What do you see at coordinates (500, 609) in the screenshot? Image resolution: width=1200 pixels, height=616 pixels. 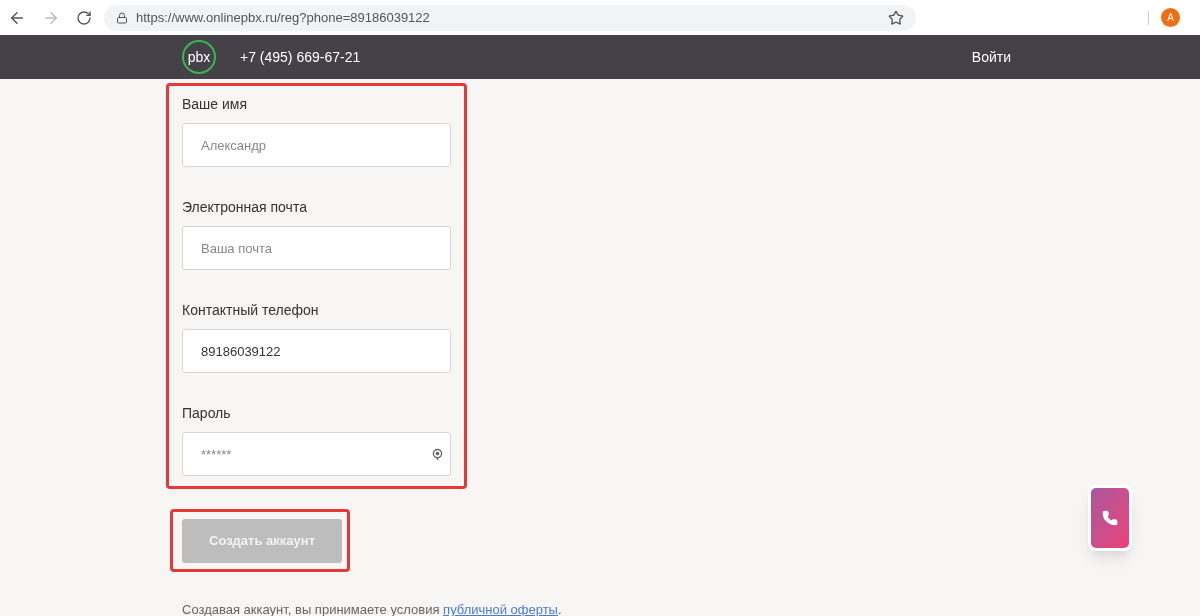 I see `public-offer-link: публичной оферты` at bounding box center [500, 609].